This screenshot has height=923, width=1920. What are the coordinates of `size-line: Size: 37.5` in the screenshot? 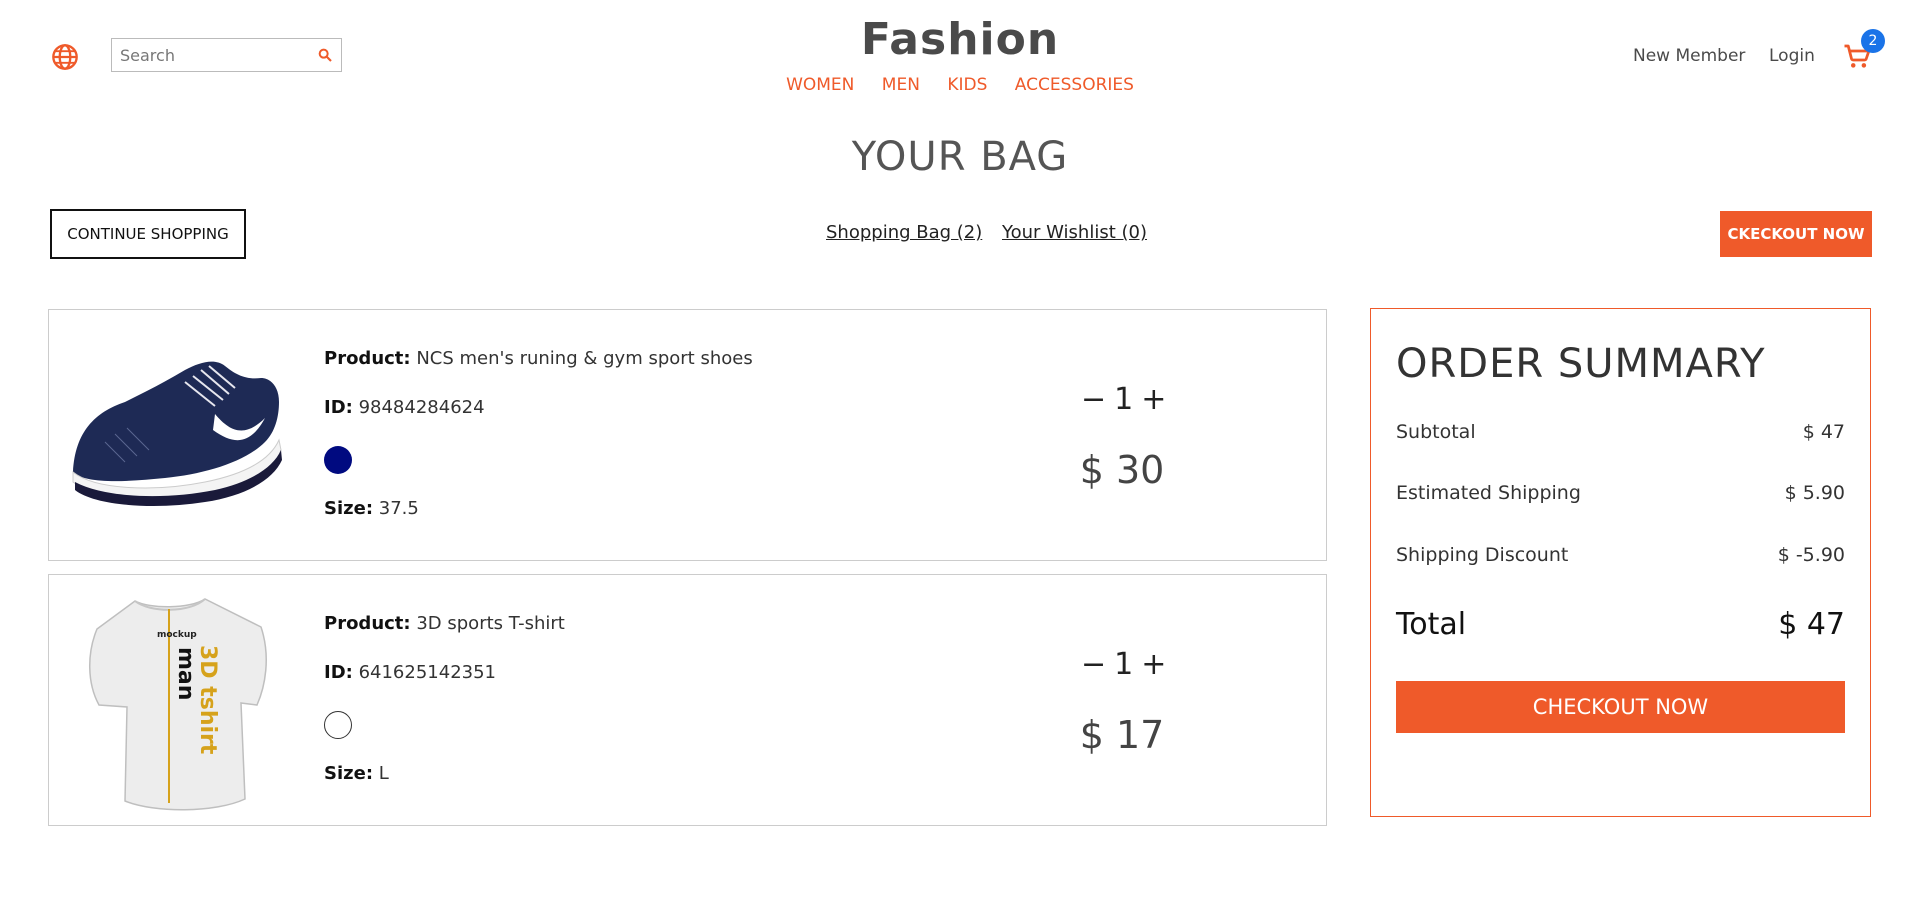 It's located at (371, 508).